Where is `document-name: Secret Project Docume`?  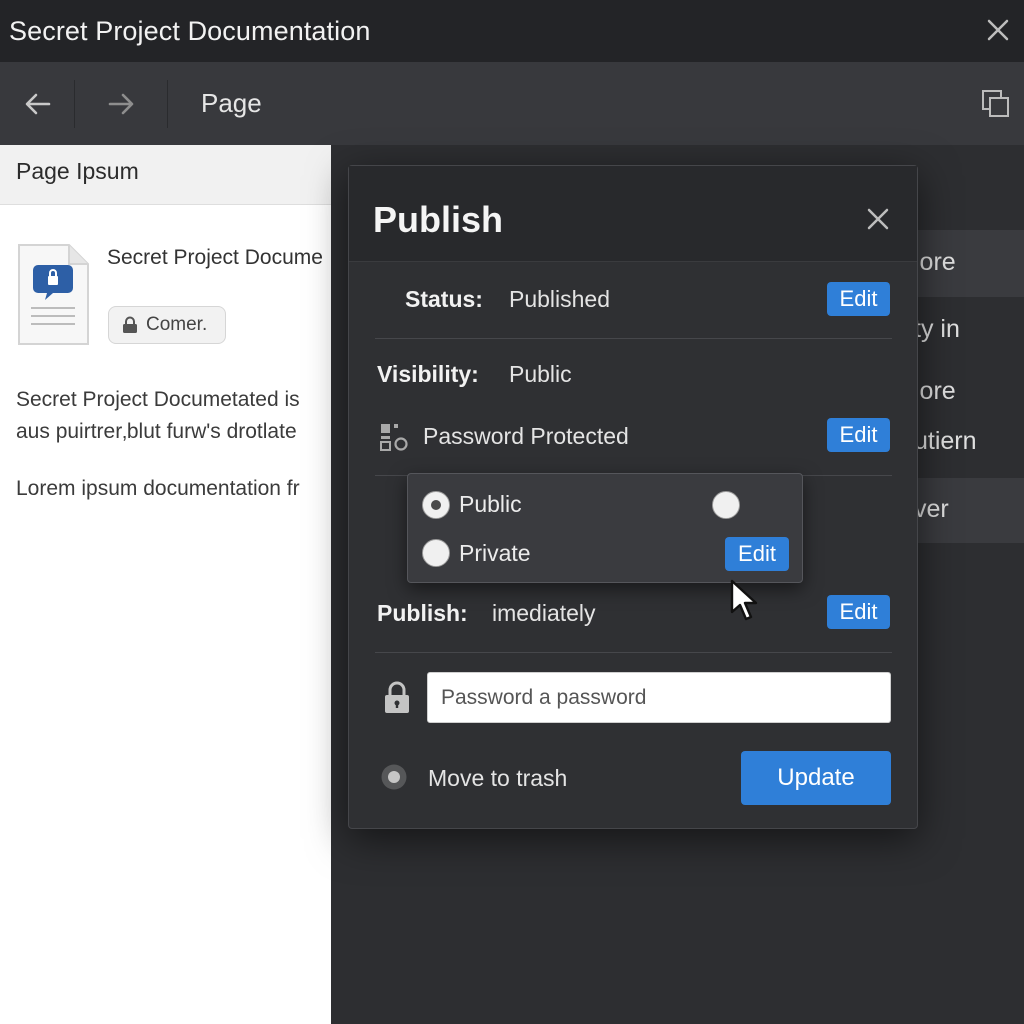 document-name: Secret Project Docume is located at coordinates (215, 258).